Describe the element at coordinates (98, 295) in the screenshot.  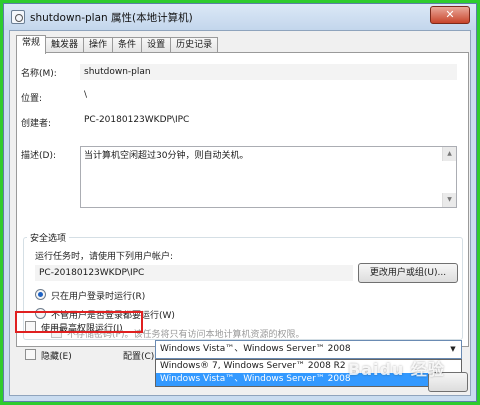
I see `radio-run-logged-on-label: 只在用户登录时运行(R)` at that location.